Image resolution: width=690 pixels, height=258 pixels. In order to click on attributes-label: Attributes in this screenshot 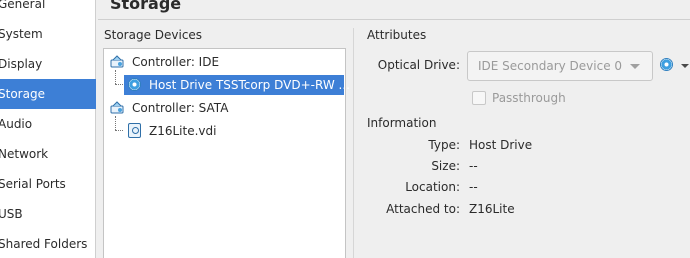, I will do `click(397, 35)`.